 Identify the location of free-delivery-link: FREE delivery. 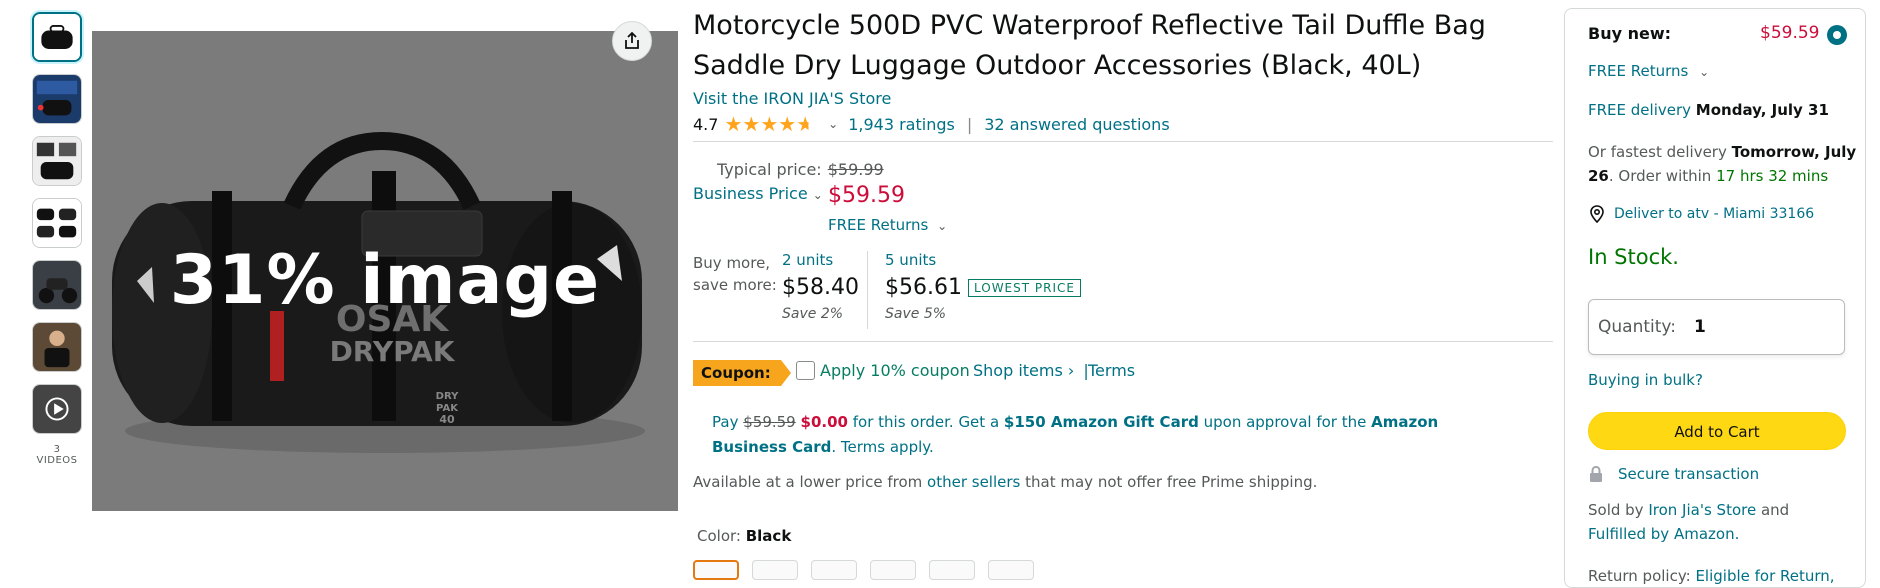
(1639, 110).